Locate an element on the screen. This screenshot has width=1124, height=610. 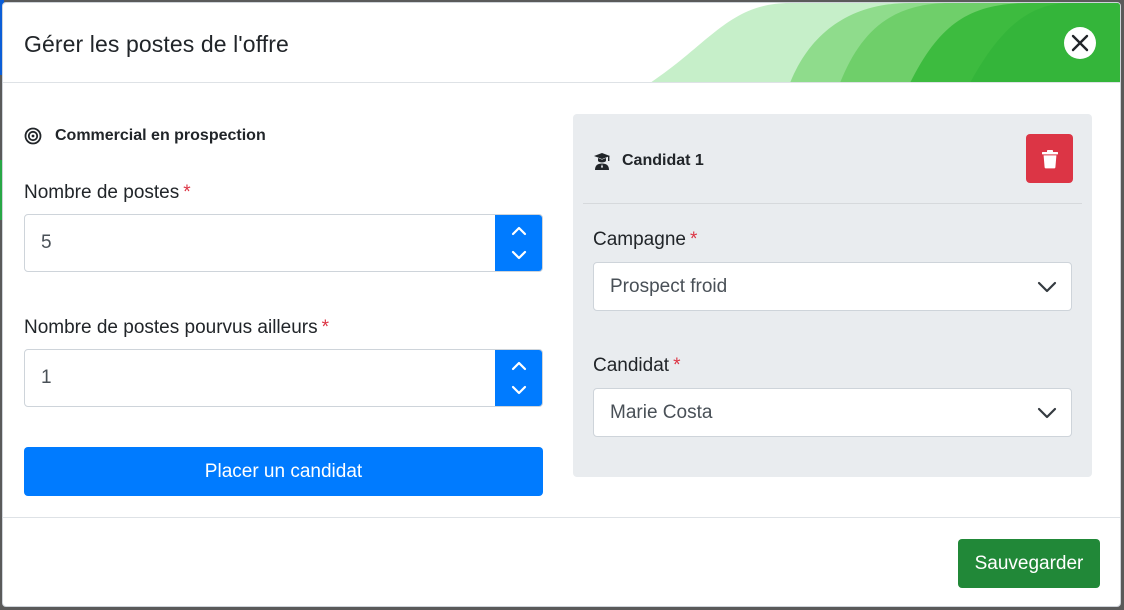
nombre-postes-stepper is located at coordinates (518, 243).